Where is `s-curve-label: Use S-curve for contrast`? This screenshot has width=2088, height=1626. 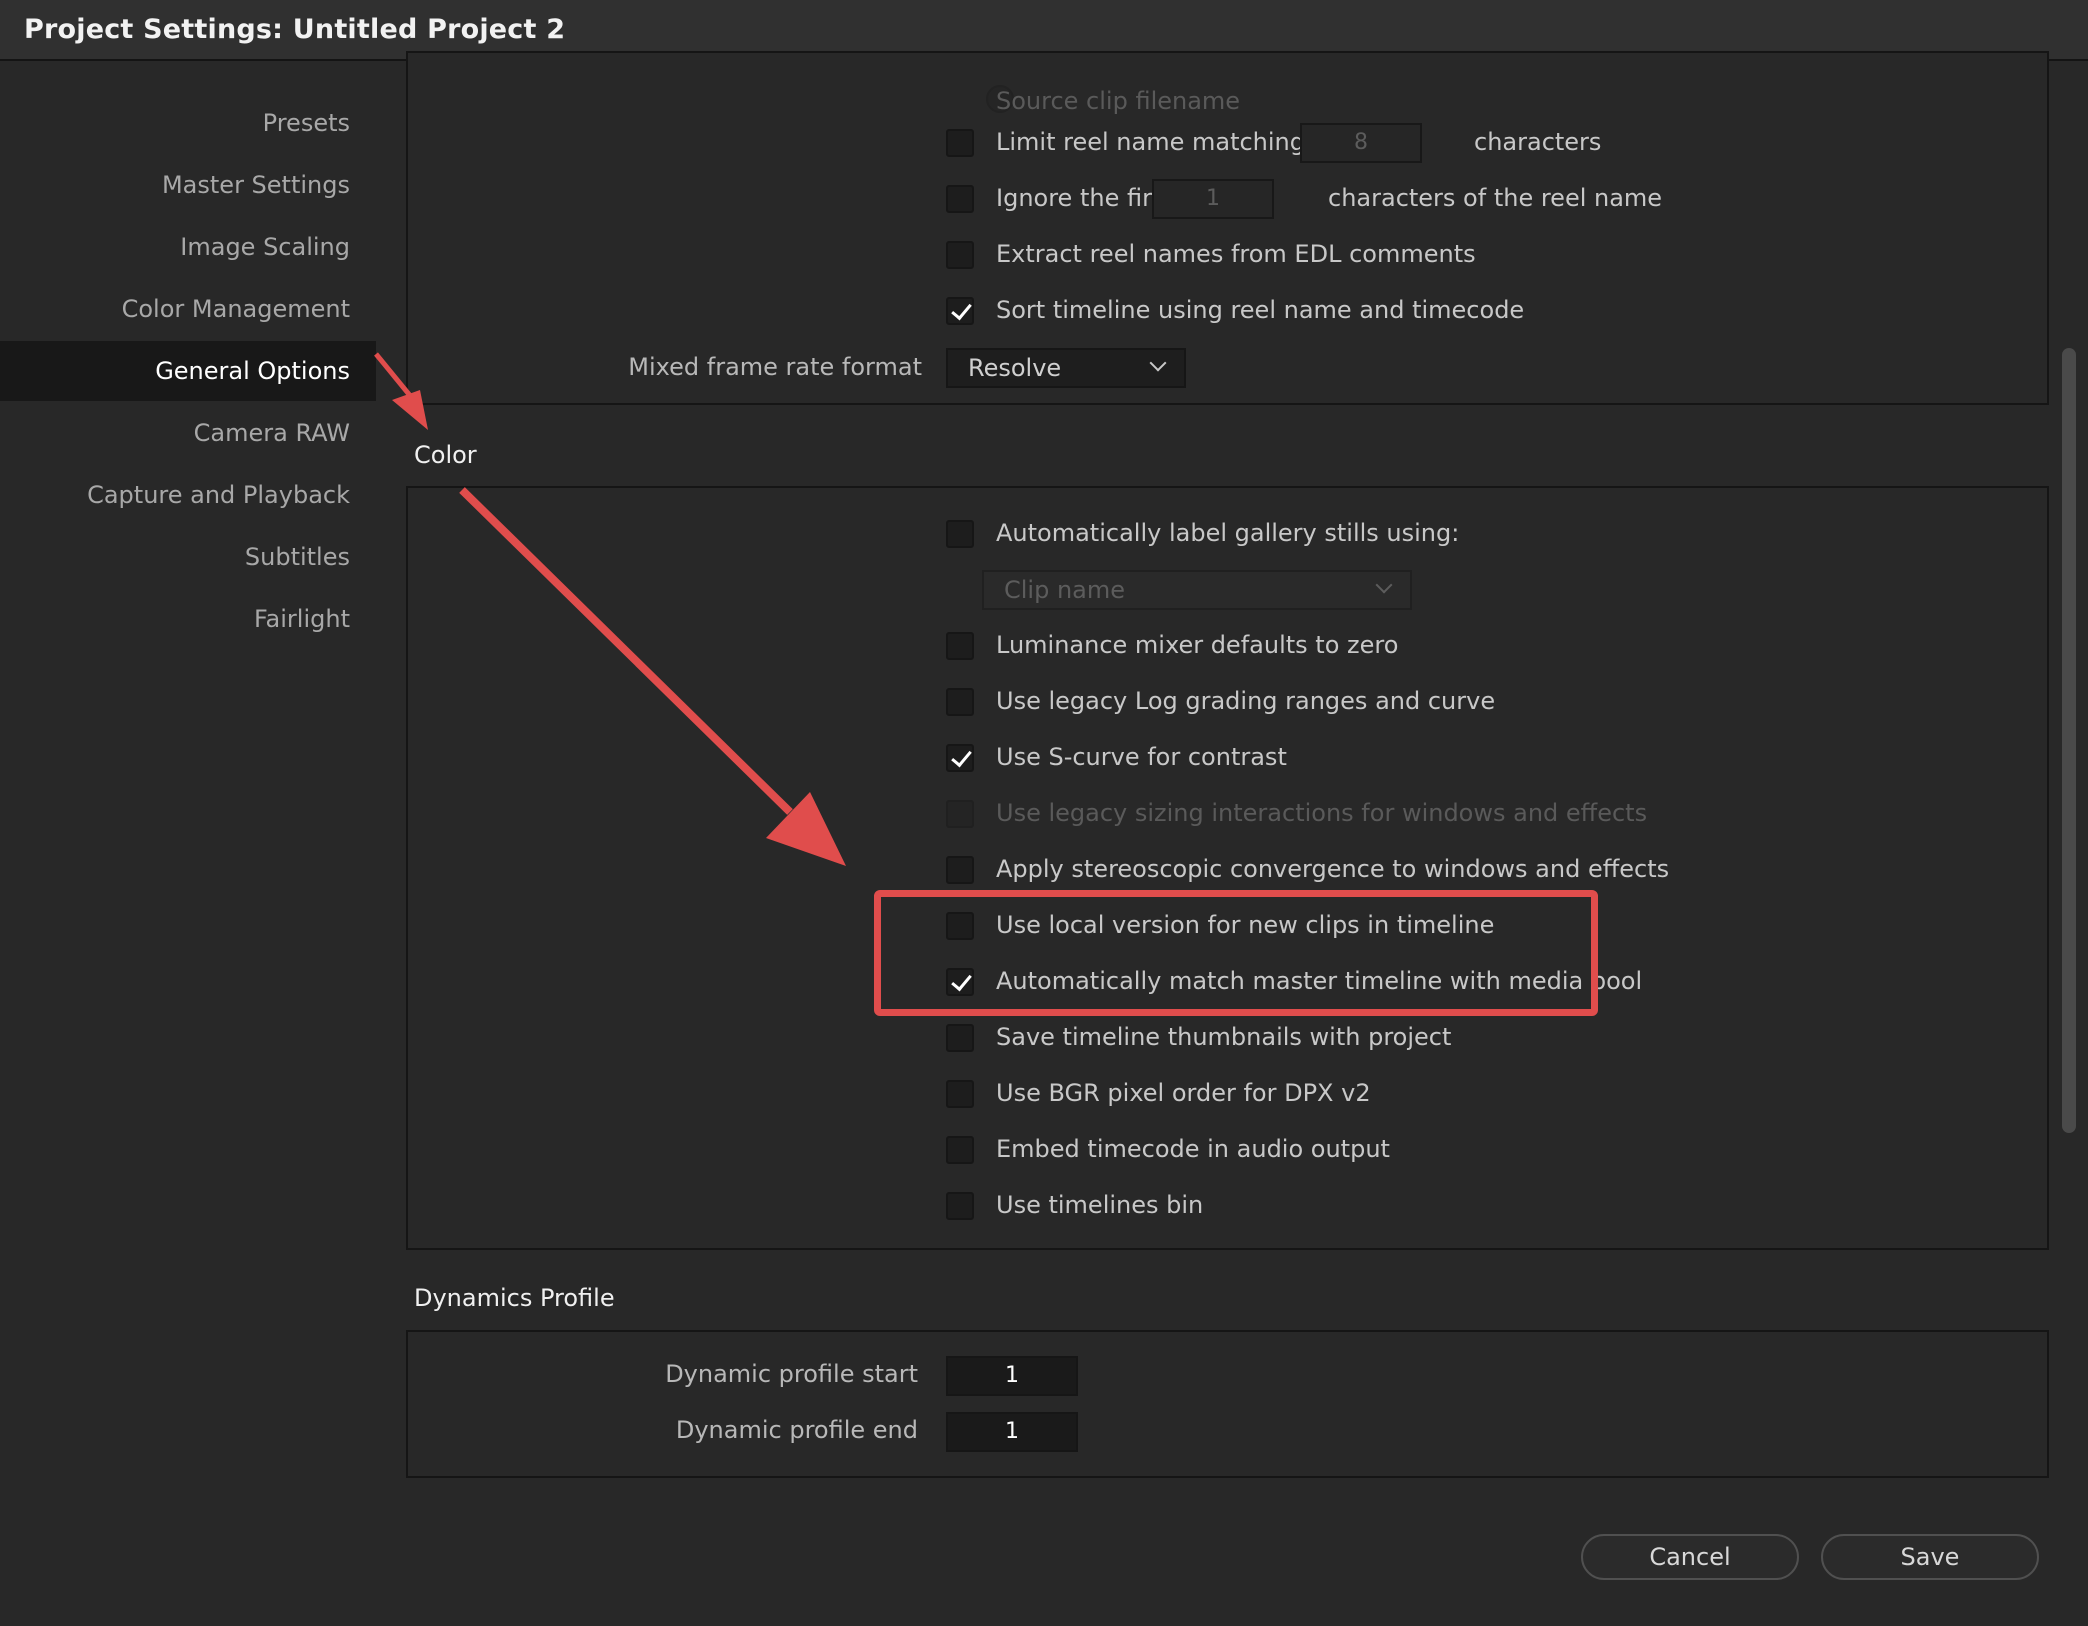
s-curve-label: Use S-curve for contrast is located at coordinates (1141, 757).